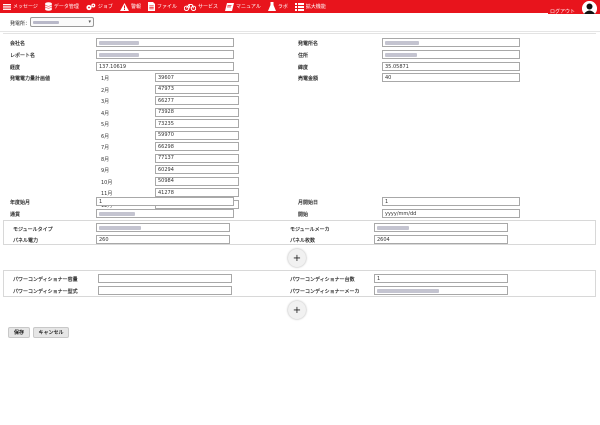  I want to click on pcs-model-field, so click(165, 290).